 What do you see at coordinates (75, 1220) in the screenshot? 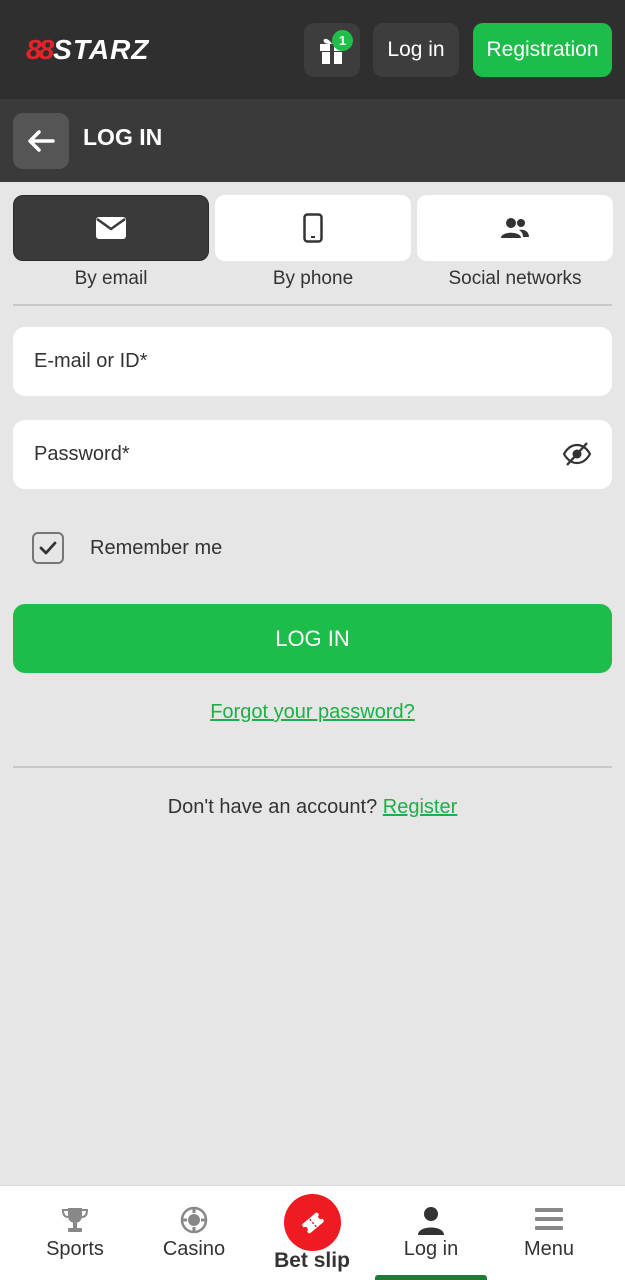
I see `trophy-icon` at bounding box center [75, 1220].